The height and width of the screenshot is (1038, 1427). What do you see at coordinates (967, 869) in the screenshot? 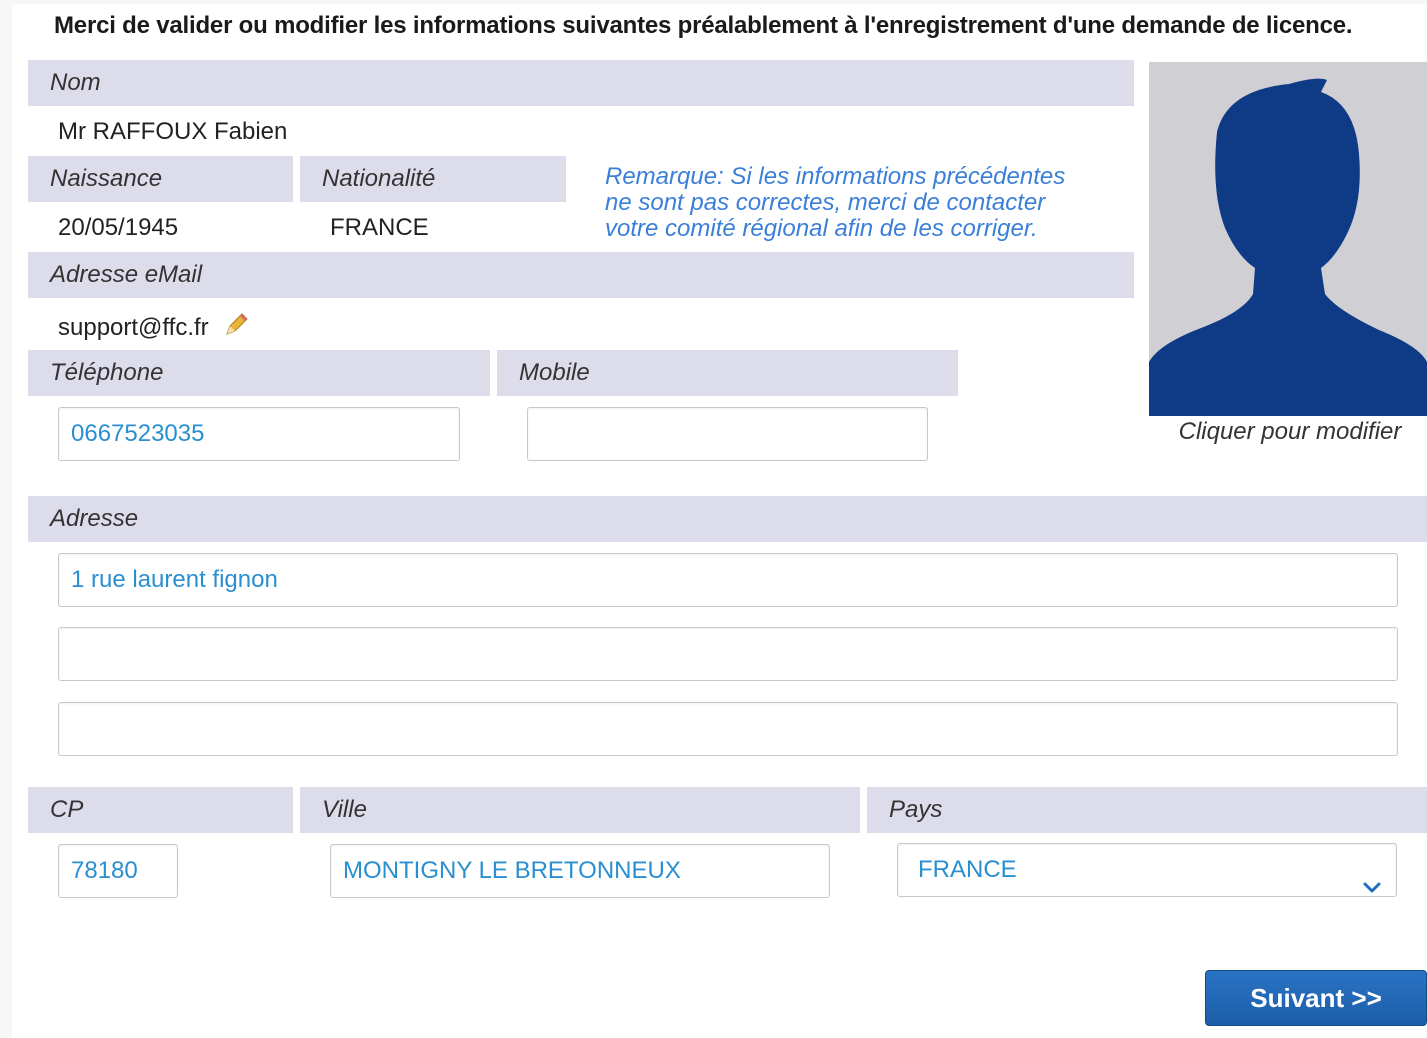
I see `pays-selected-value: FRANCE` at bounding box center [967, 869].